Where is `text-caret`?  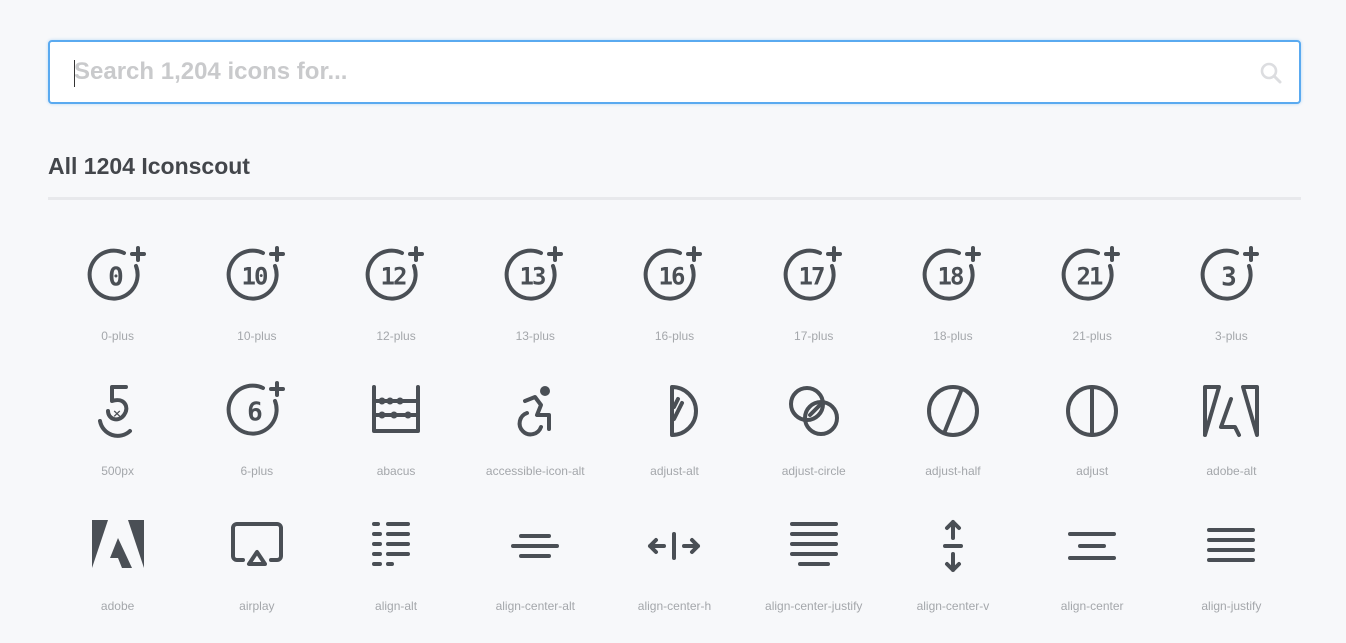 text-caret is located at coordinates (74, 73).